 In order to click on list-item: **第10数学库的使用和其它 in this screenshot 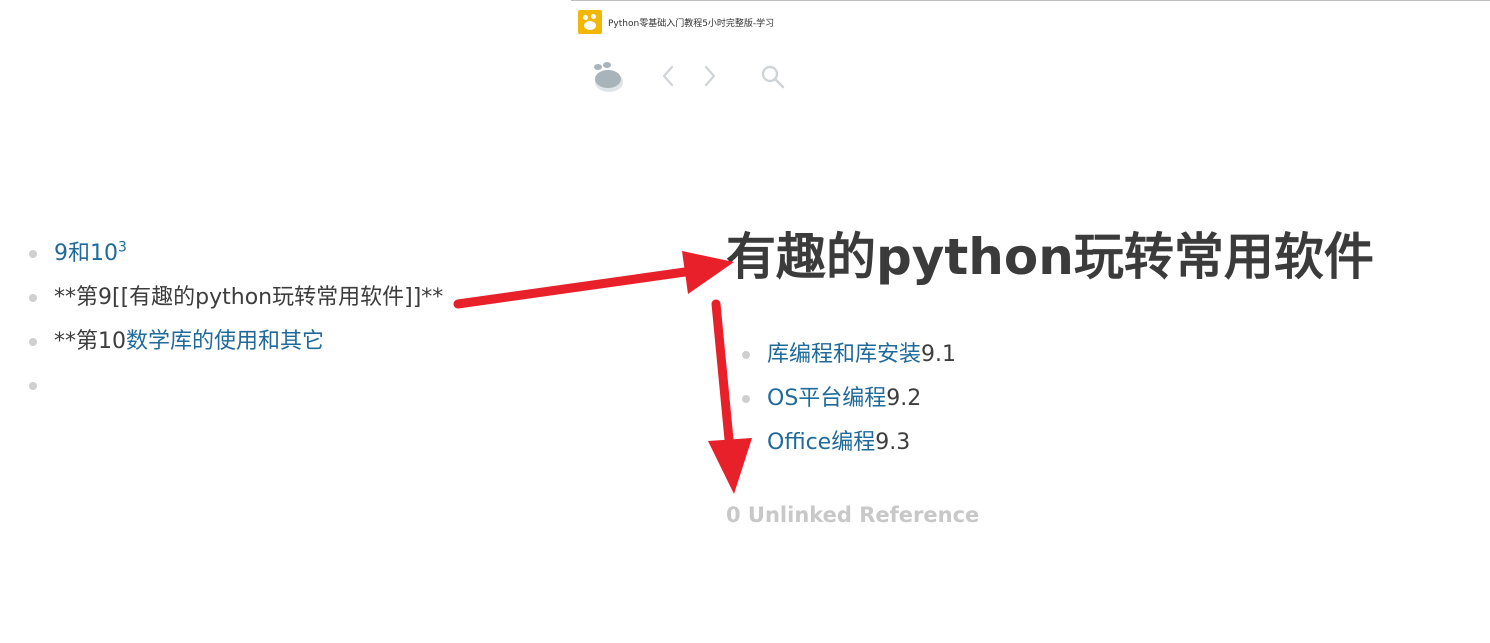, I will do `click(235, 342)`.